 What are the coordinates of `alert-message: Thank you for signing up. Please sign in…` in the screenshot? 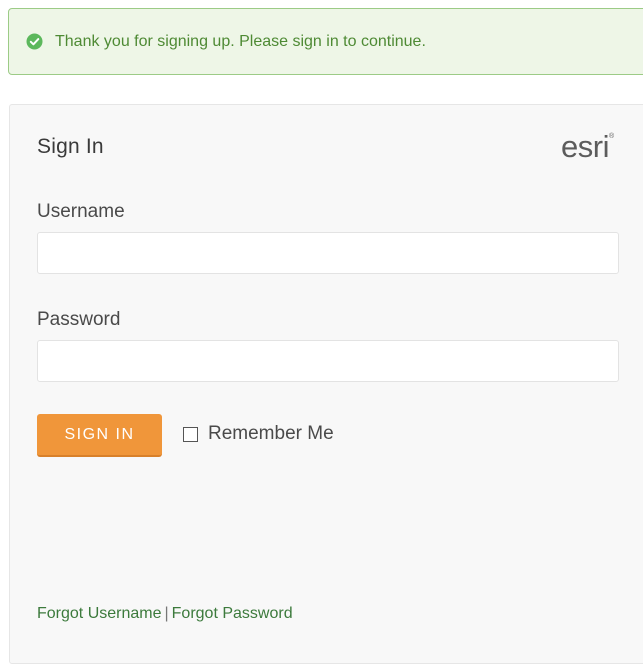 It's located at (240, 41).